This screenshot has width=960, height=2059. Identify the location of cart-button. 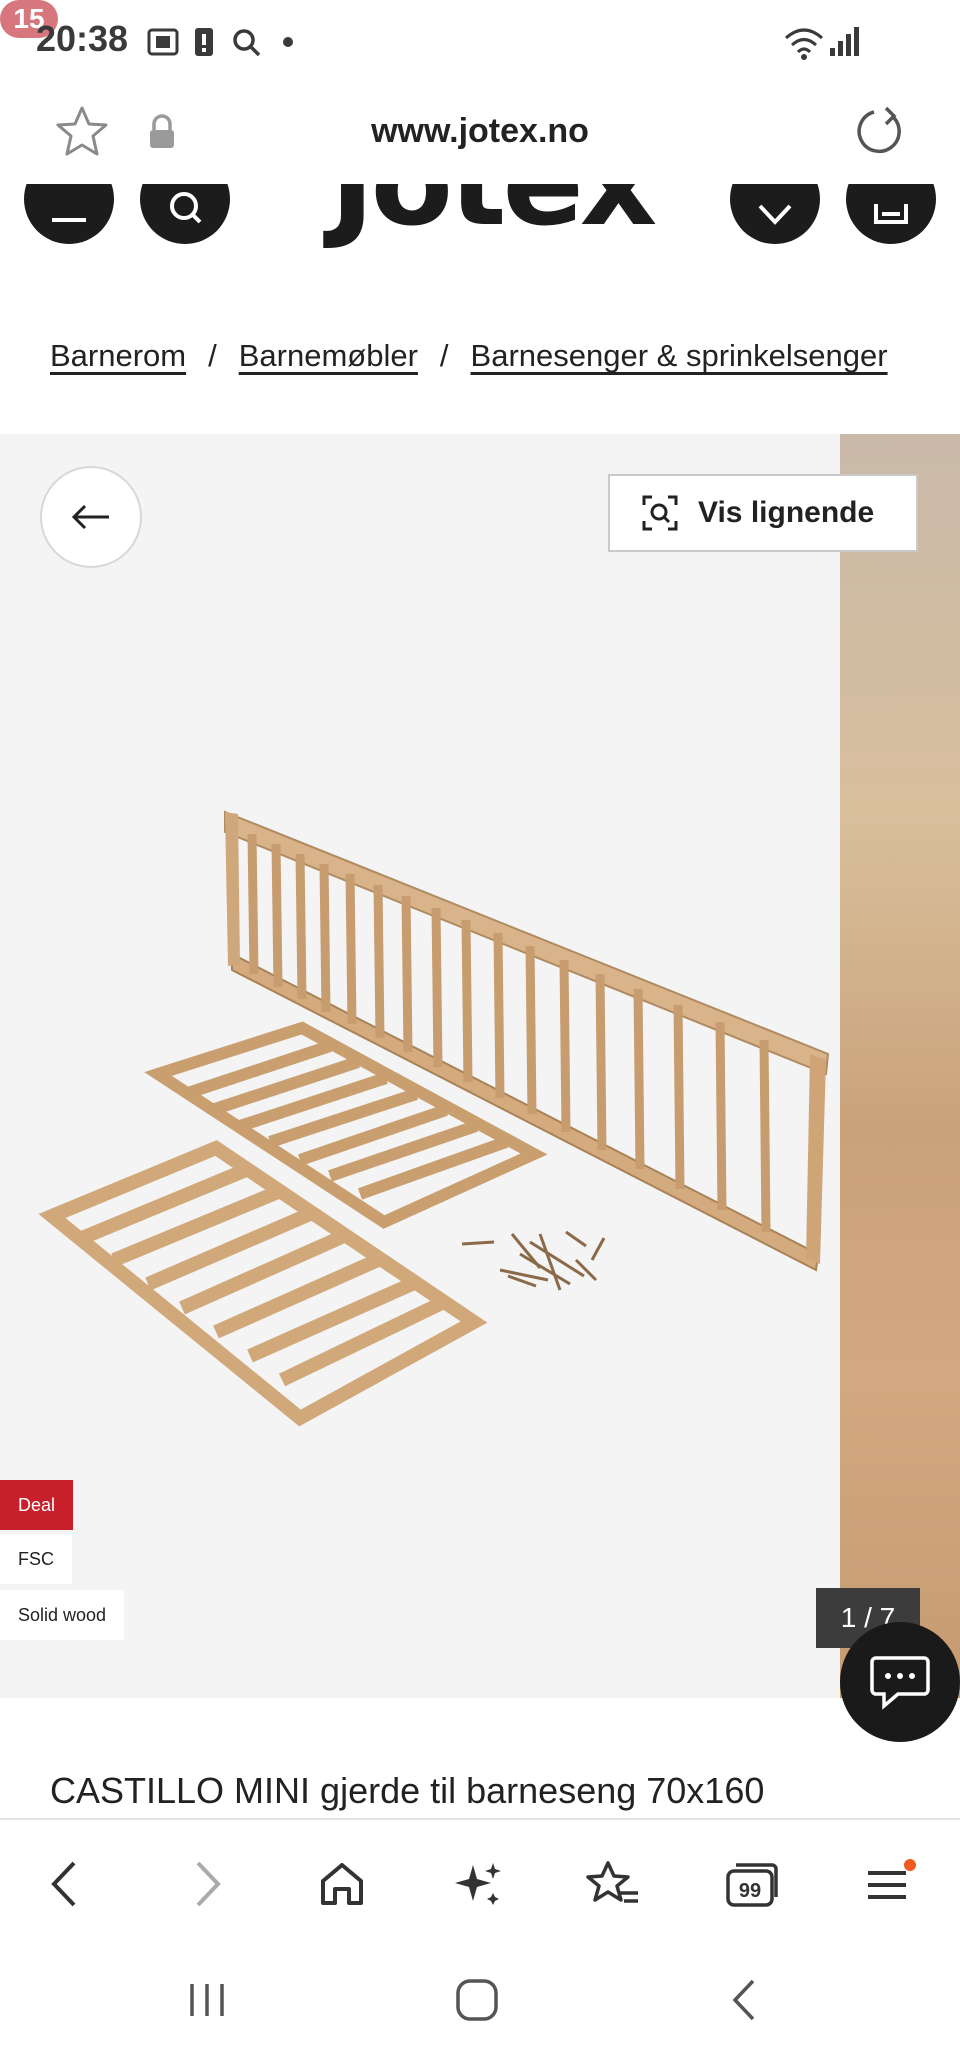
(891, 214).